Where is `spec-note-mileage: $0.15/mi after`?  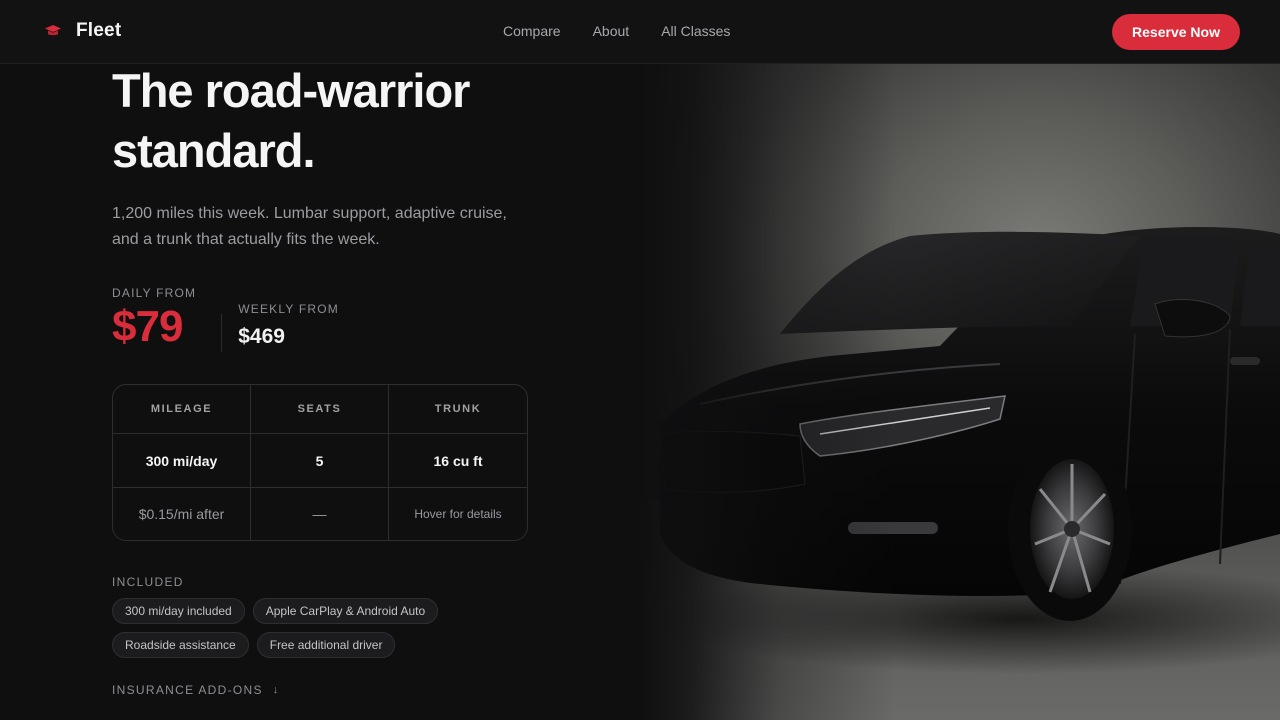
spec-note-mileage: $0.15/mi after is located at coordinates (182, 514).